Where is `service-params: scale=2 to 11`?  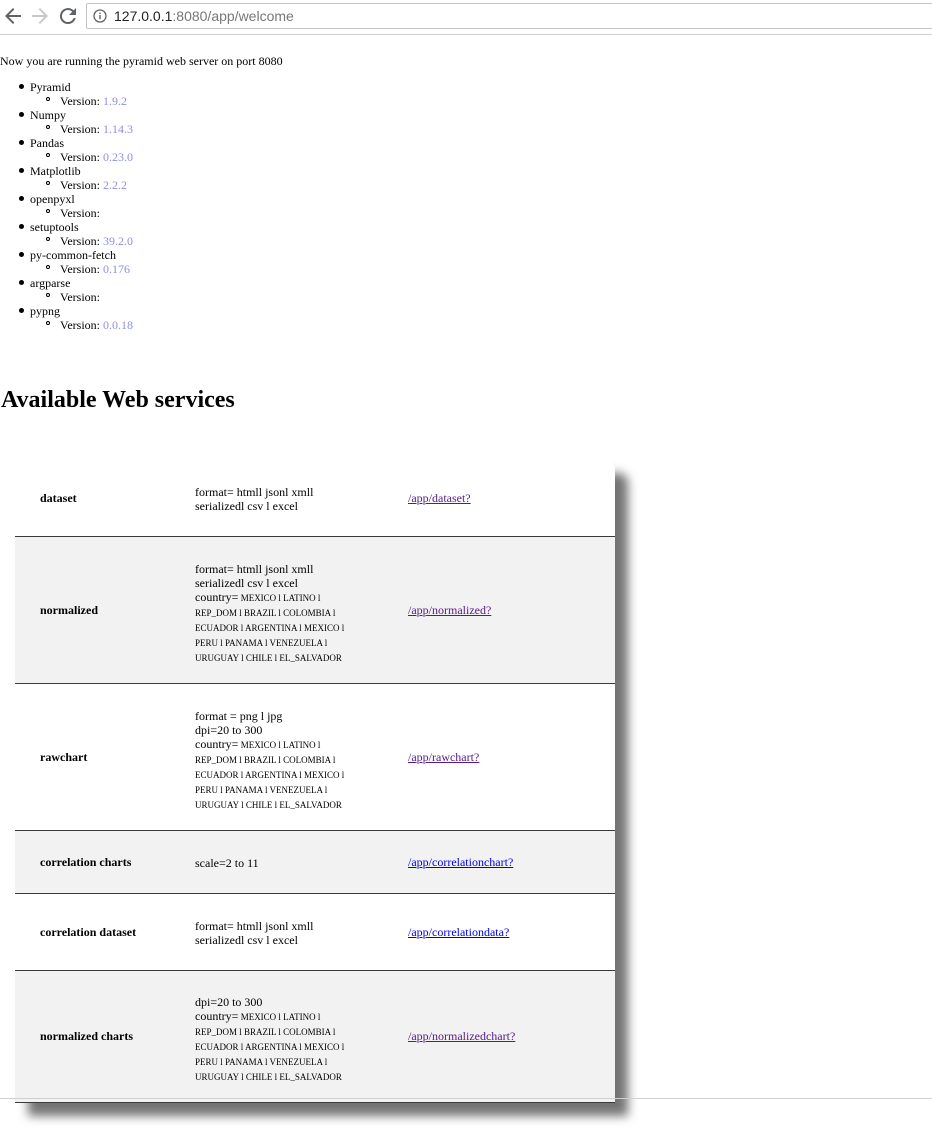 service-params: scale=2 to 11 is located at coordinates (227, 863).